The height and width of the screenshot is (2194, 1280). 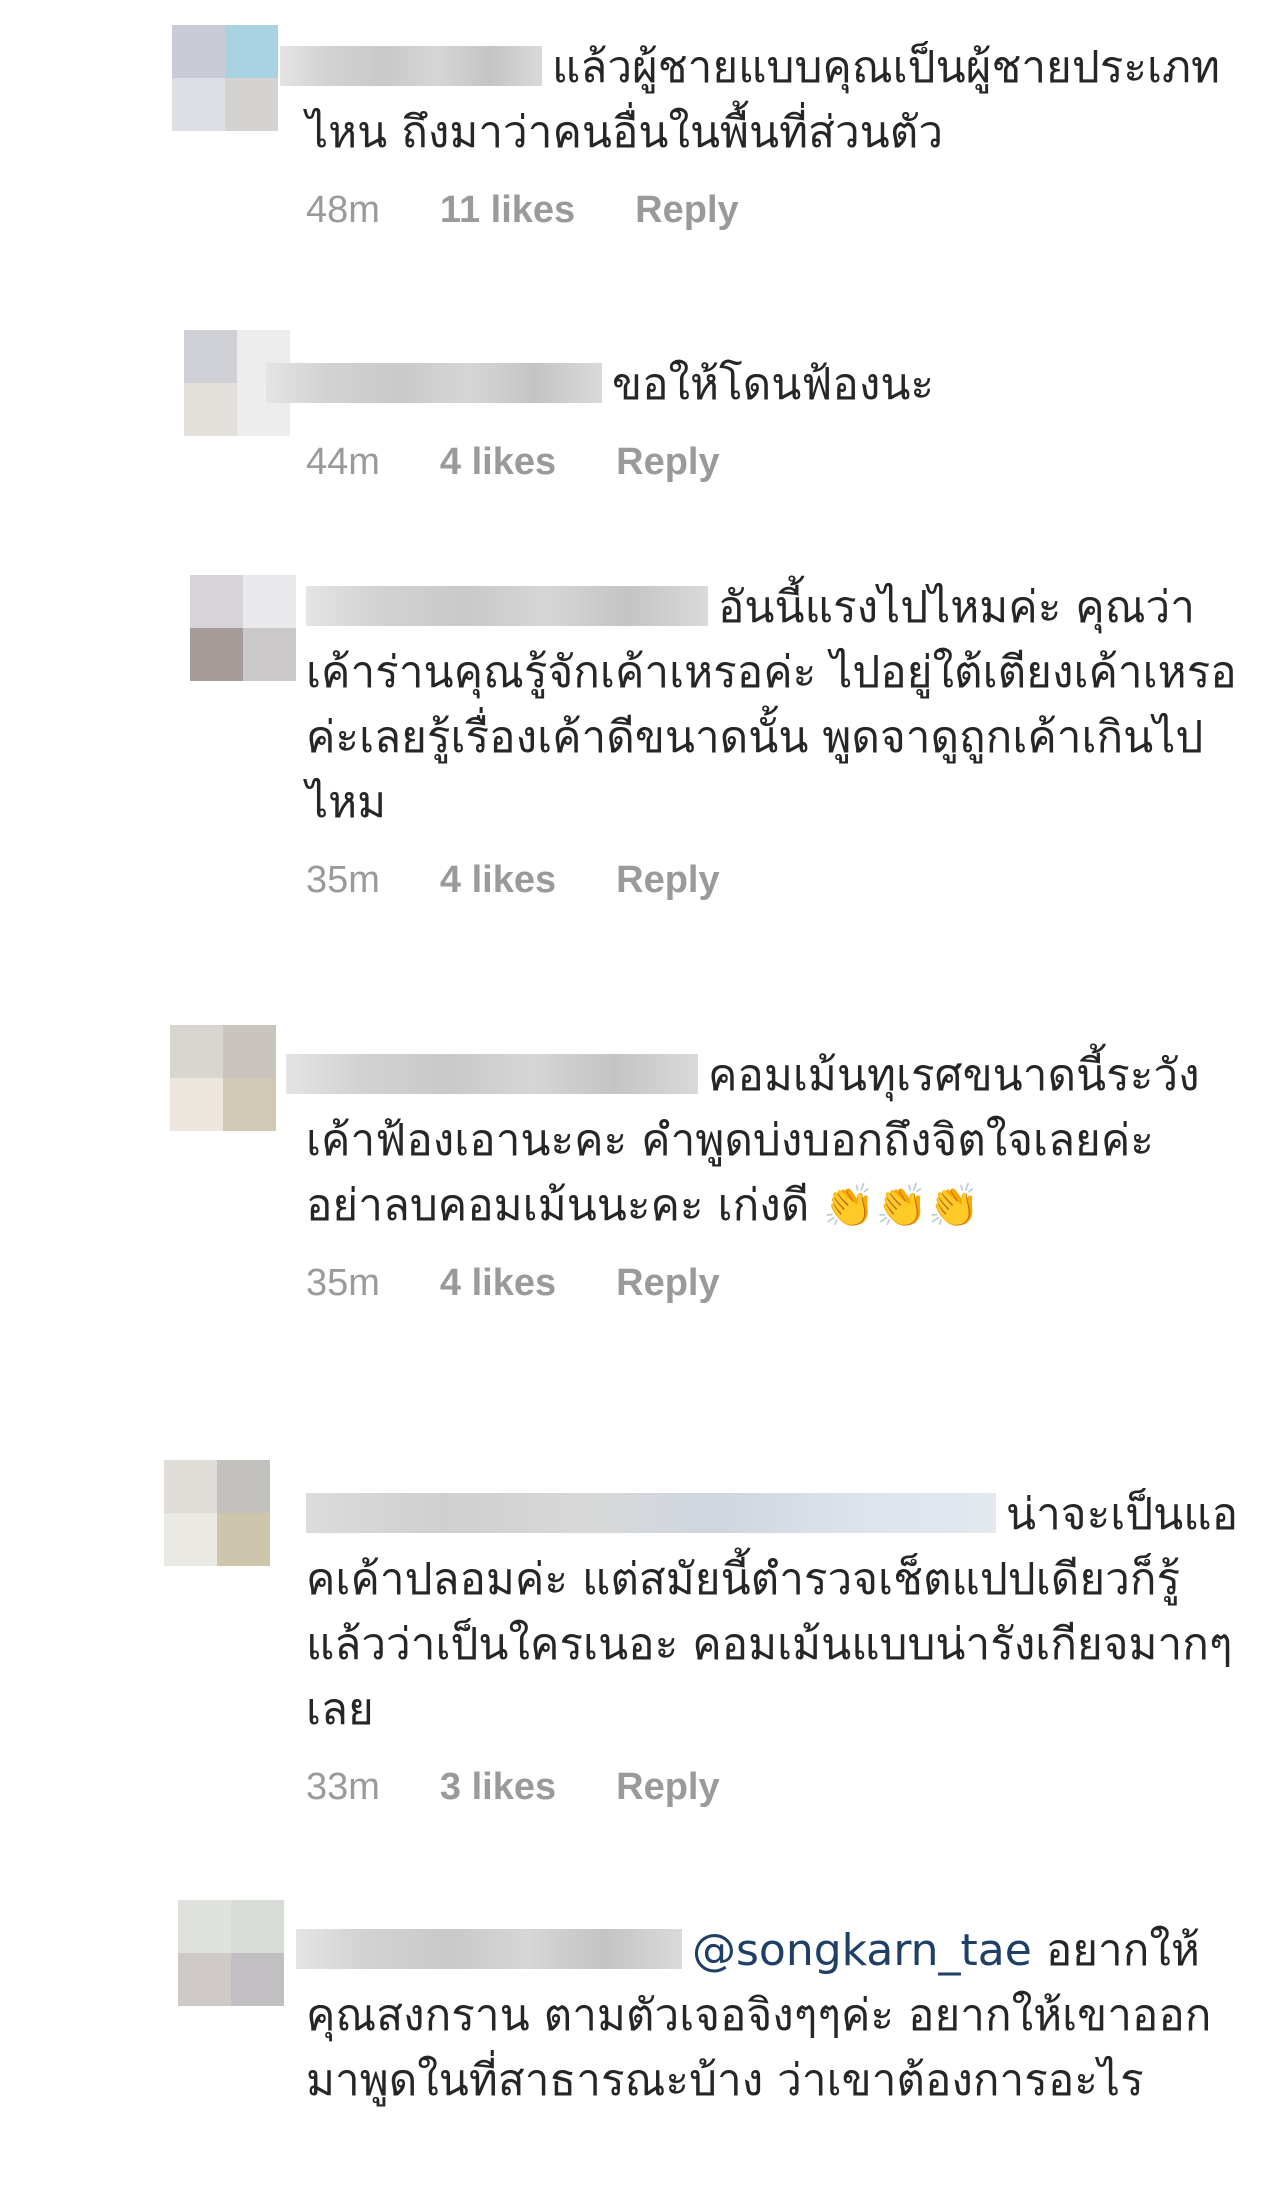 What do you see at coordinates (498, 1787) in the screenshot?
I see `likes-count: 3 likes` at bounding box center [498, 1787].